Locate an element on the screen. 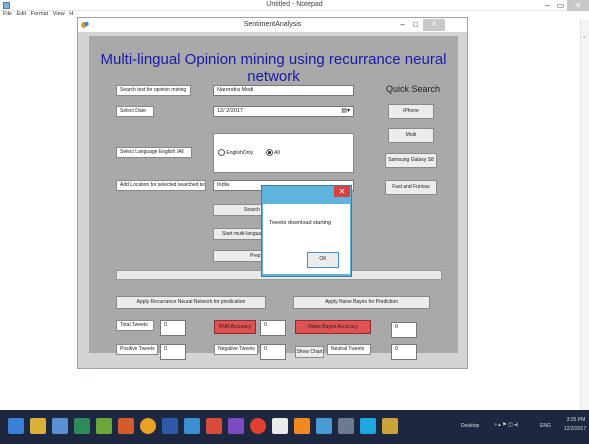 The image size is (589, 444). notepad-title: Untitled - Notepad is located at coordinates (294, 4).